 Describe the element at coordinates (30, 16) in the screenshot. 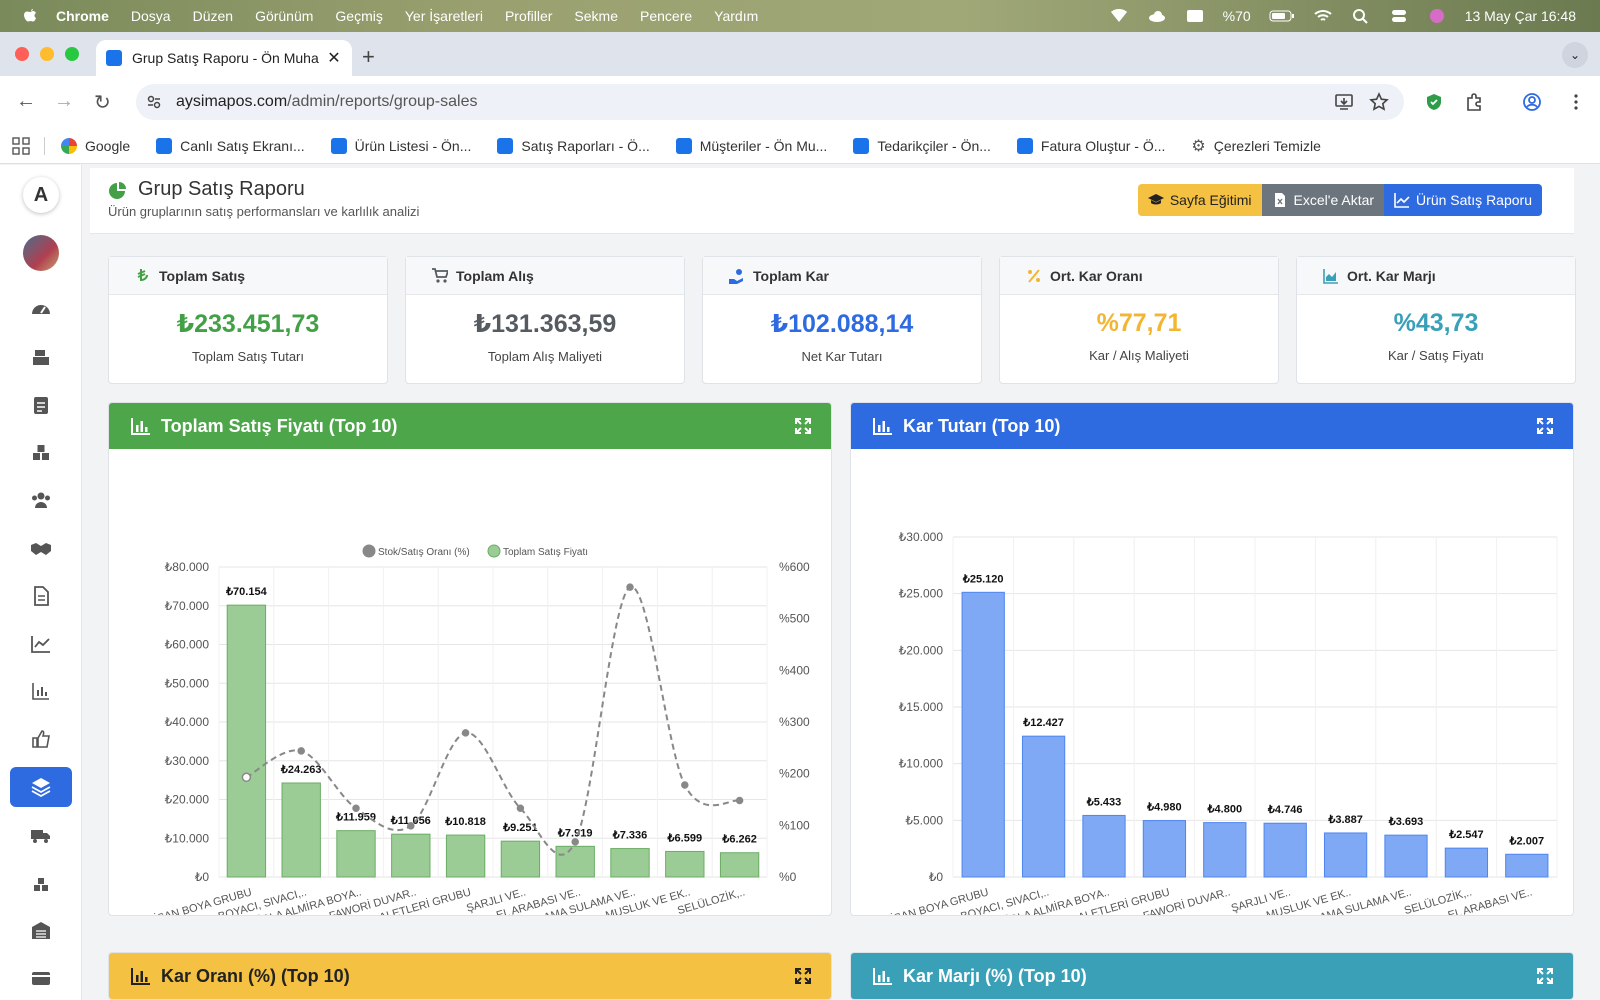

I see `apple-icon` at that location.